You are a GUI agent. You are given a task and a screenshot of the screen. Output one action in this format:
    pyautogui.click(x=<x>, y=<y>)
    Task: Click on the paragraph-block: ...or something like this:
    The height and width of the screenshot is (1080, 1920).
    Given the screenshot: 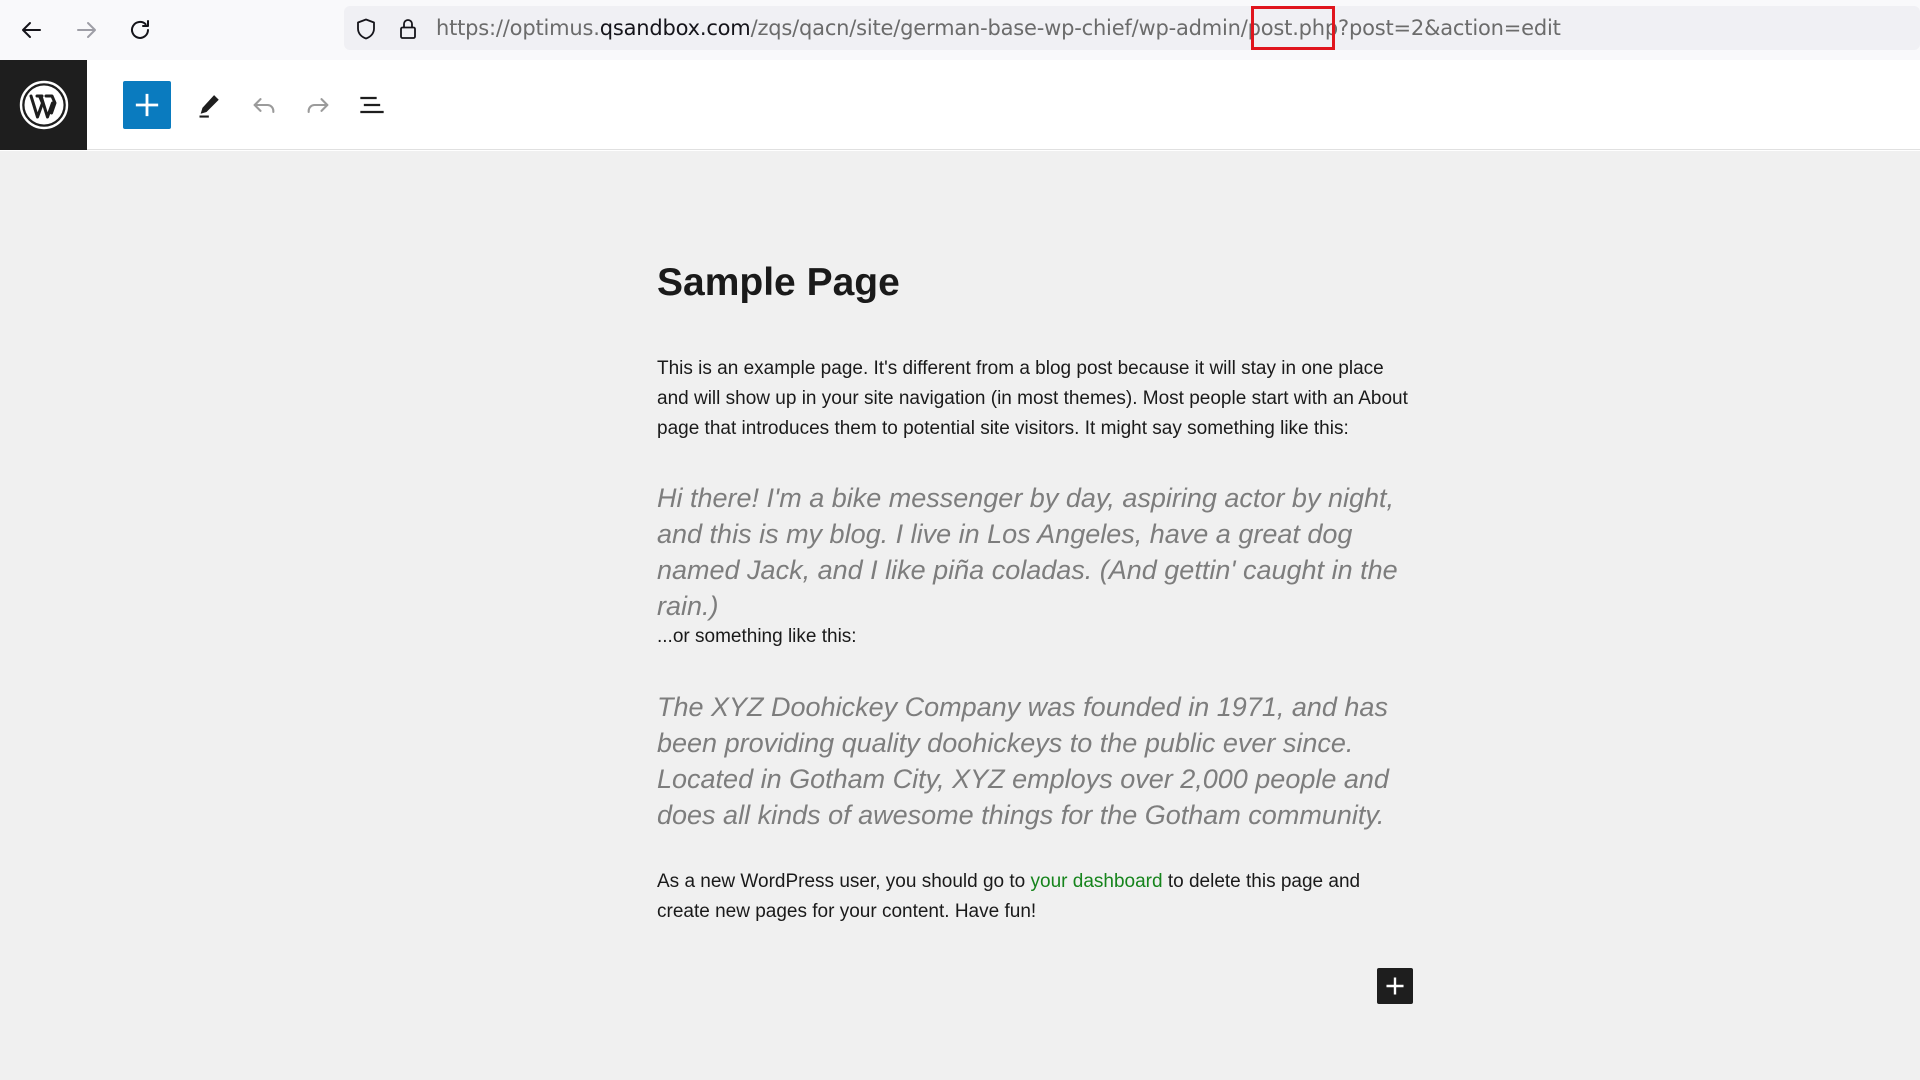 What is the action you would take?
    pyautogui.click(x=1037, y=637)
    